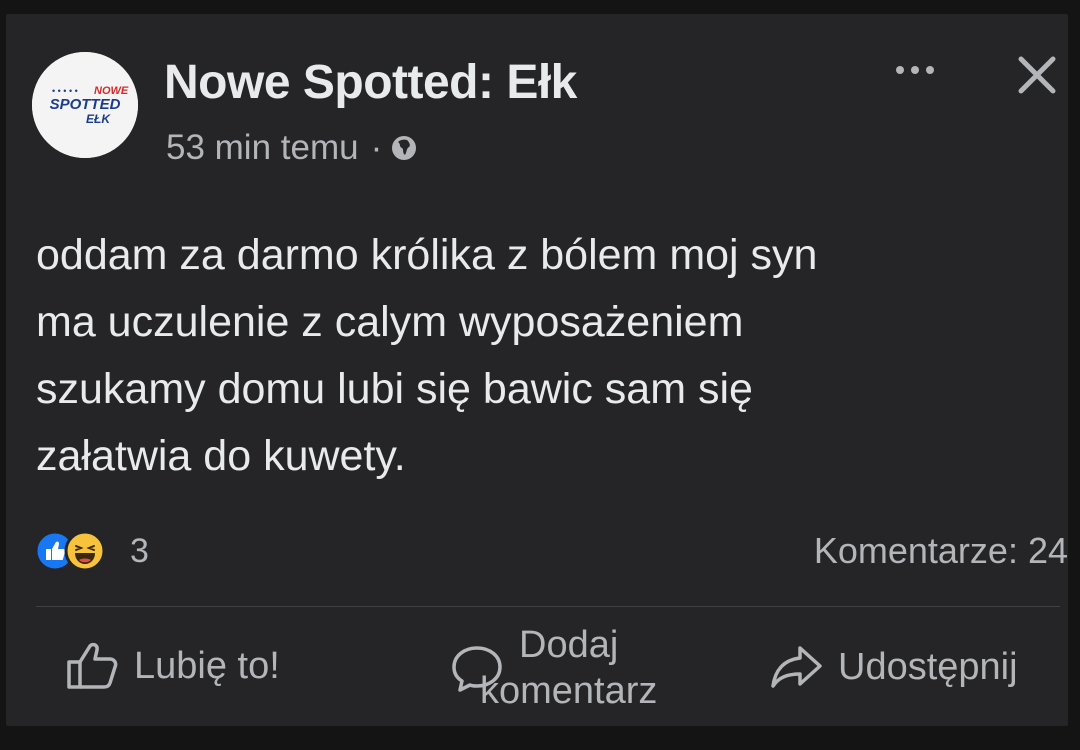 The image size is (1080, 750). Describe the element at coordinates (928, 666) in the screenshot. I see `share-label: Udostępnij` at that location.